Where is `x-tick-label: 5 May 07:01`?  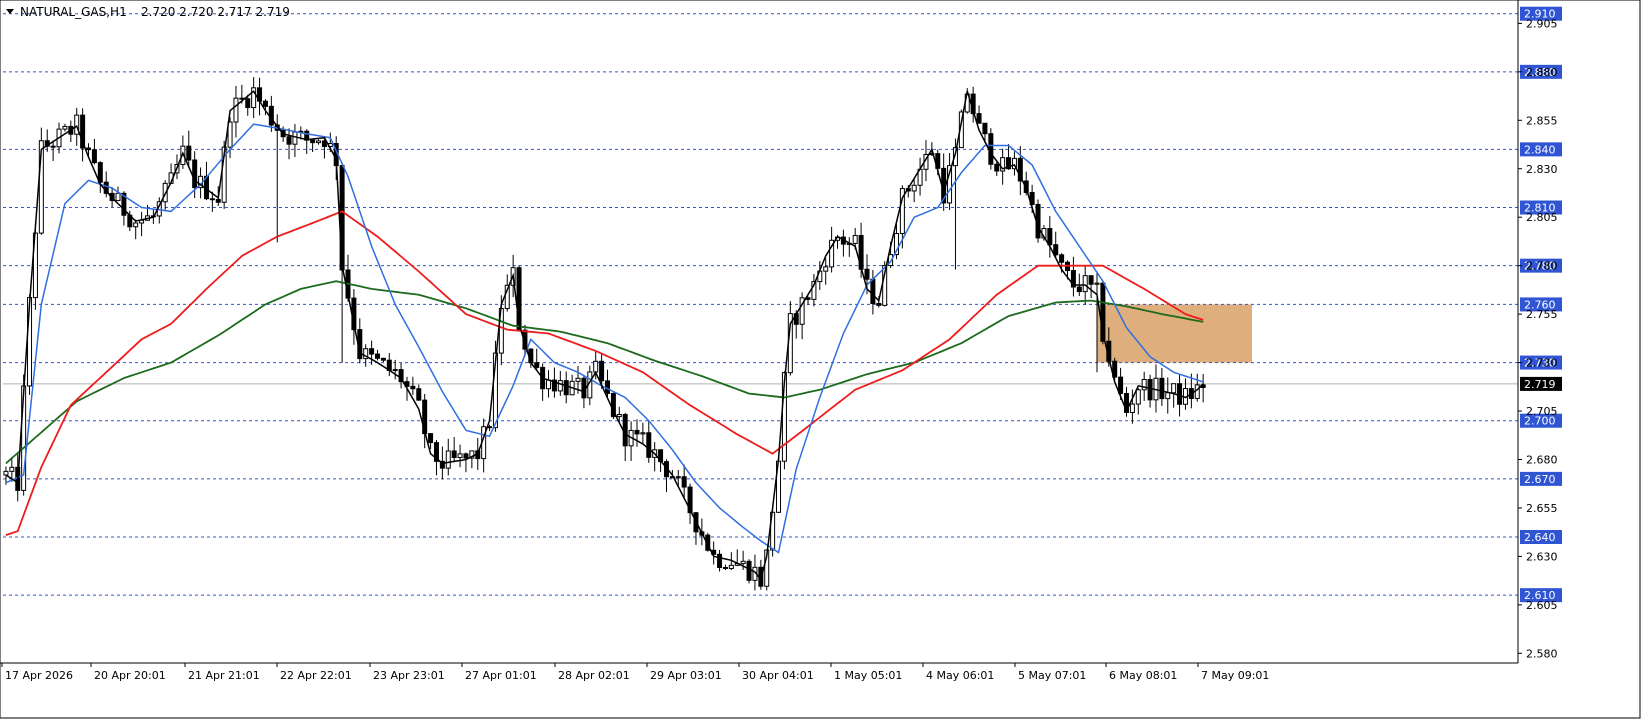 x-tick-label: 5 May 07:01 is located at coordinates (1052, 675).